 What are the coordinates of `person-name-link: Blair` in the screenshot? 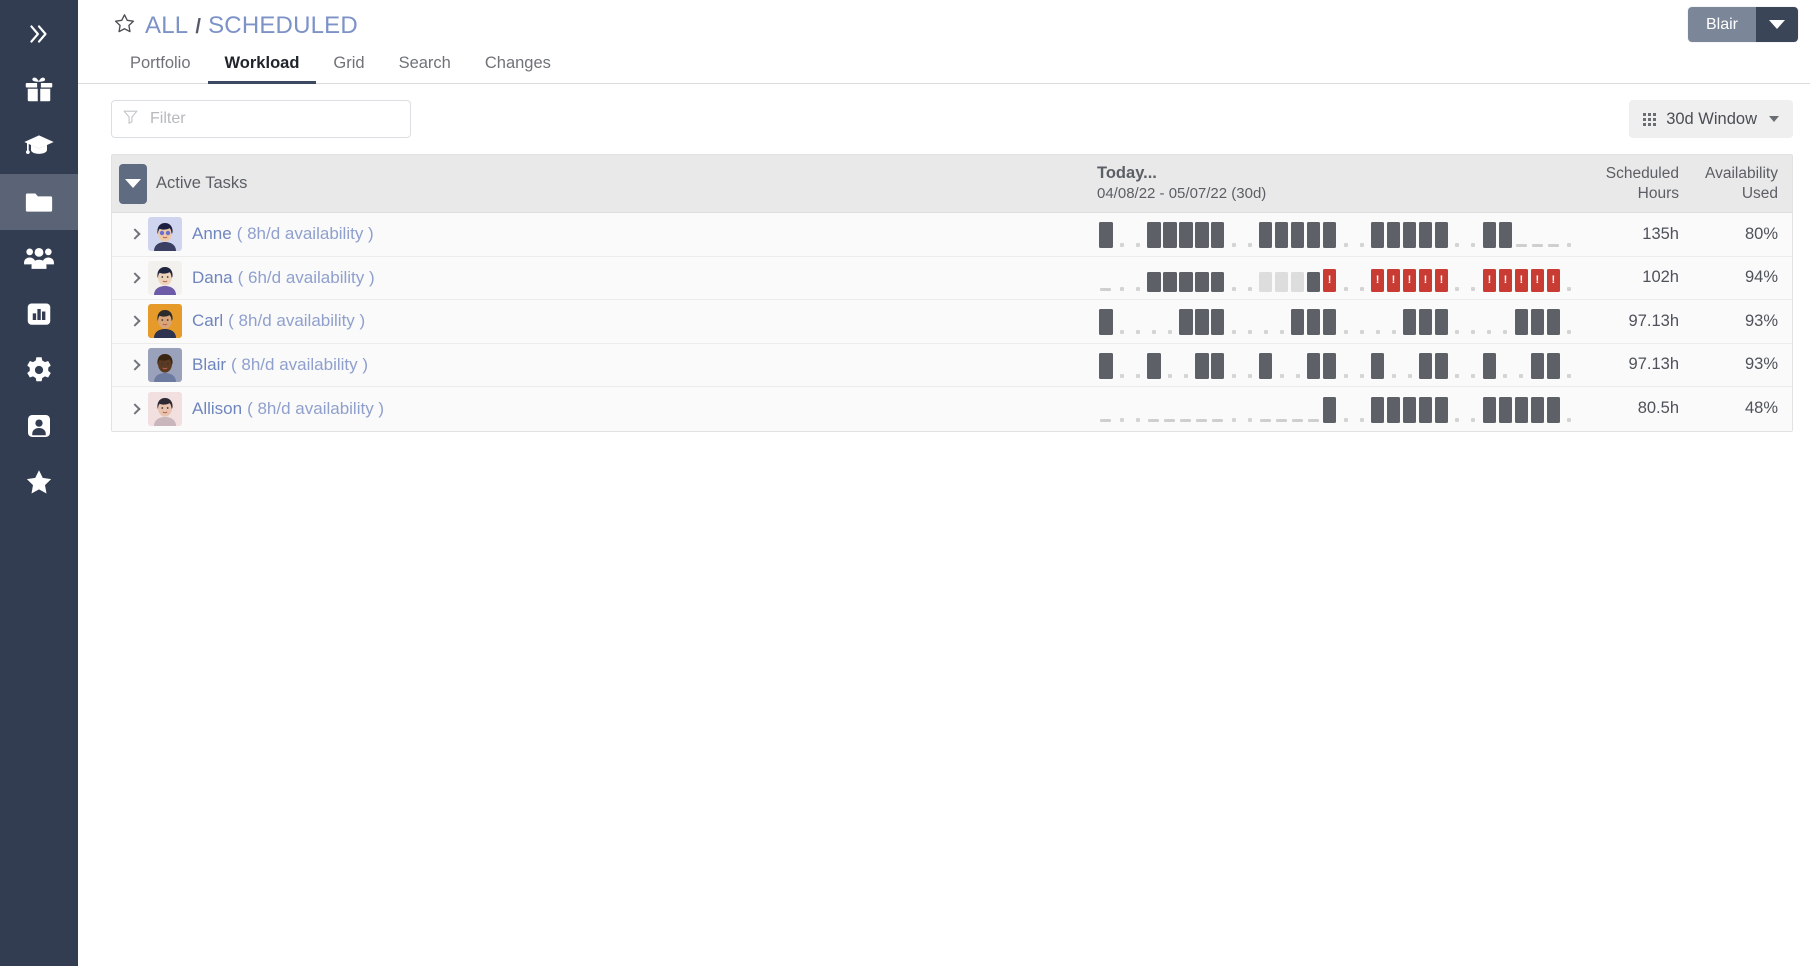 It's located at (209, 365).